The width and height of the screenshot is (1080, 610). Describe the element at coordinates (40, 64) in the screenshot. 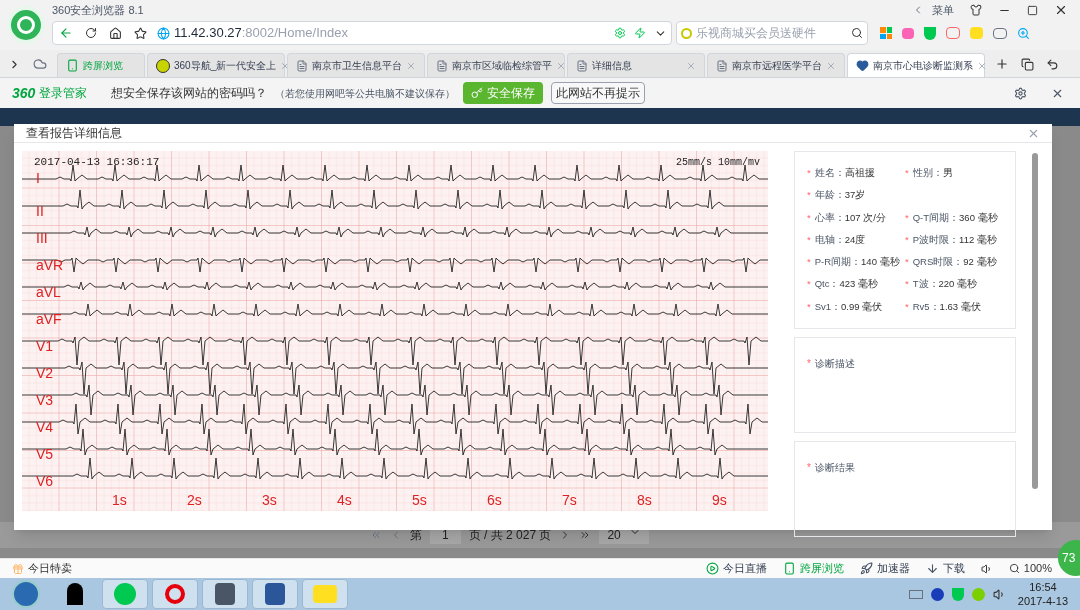

I see `cloud-icon` at that location.